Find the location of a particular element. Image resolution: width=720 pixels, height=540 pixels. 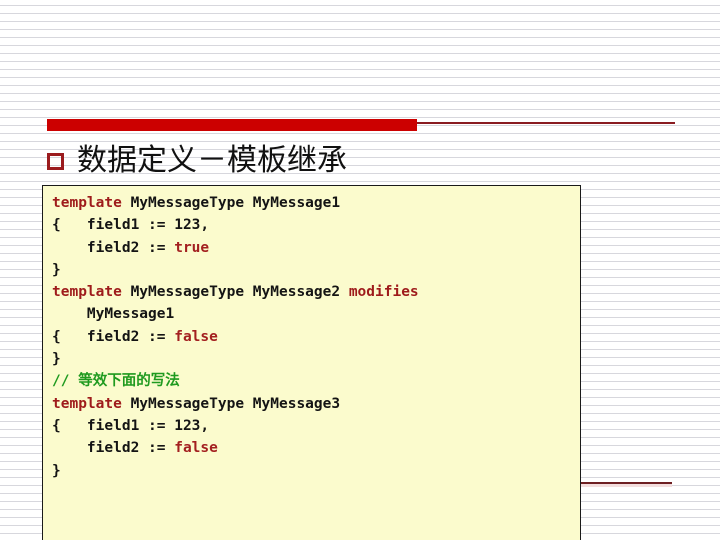

code-line: { field2 := false is located at coordinates (316, 337).